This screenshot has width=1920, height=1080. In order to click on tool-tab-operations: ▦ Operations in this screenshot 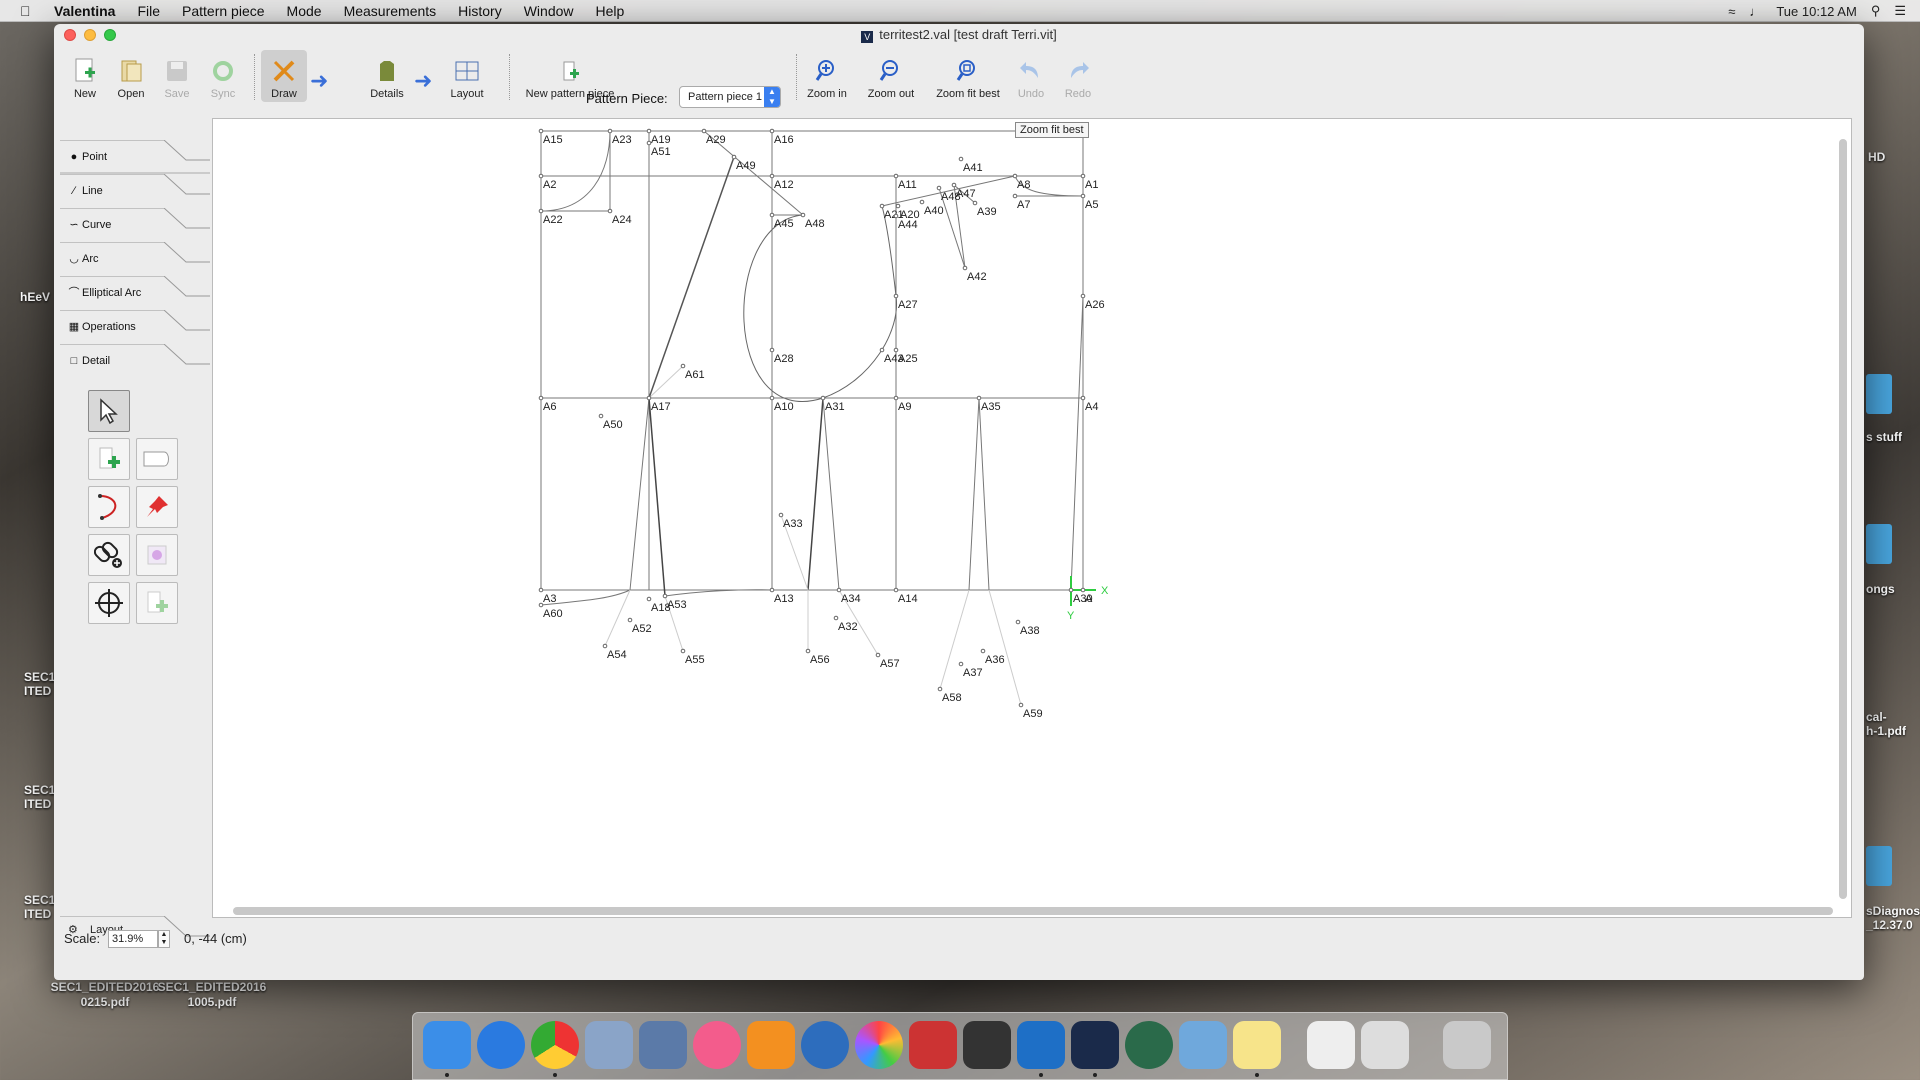, I will do `click(135, 327)`.